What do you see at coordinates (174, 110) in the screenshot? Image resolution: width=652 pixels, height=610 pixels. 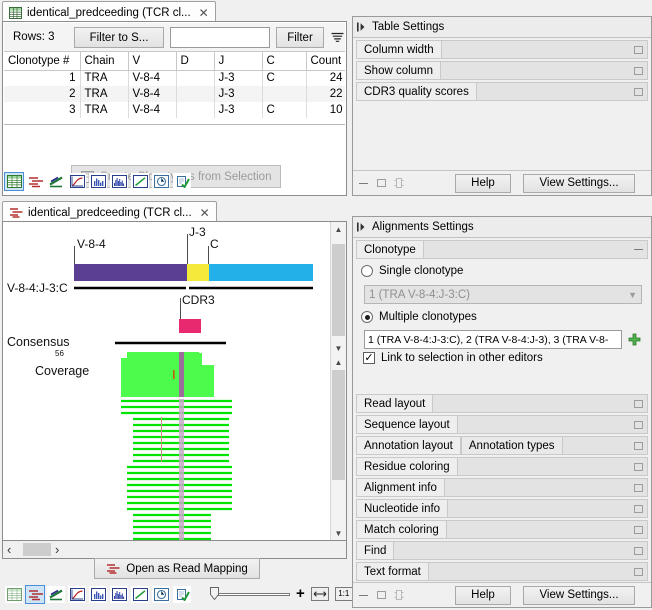 I see `table-row: 3 TRA V-8-4 J-3 C 10` at bounding box center [174, 110].